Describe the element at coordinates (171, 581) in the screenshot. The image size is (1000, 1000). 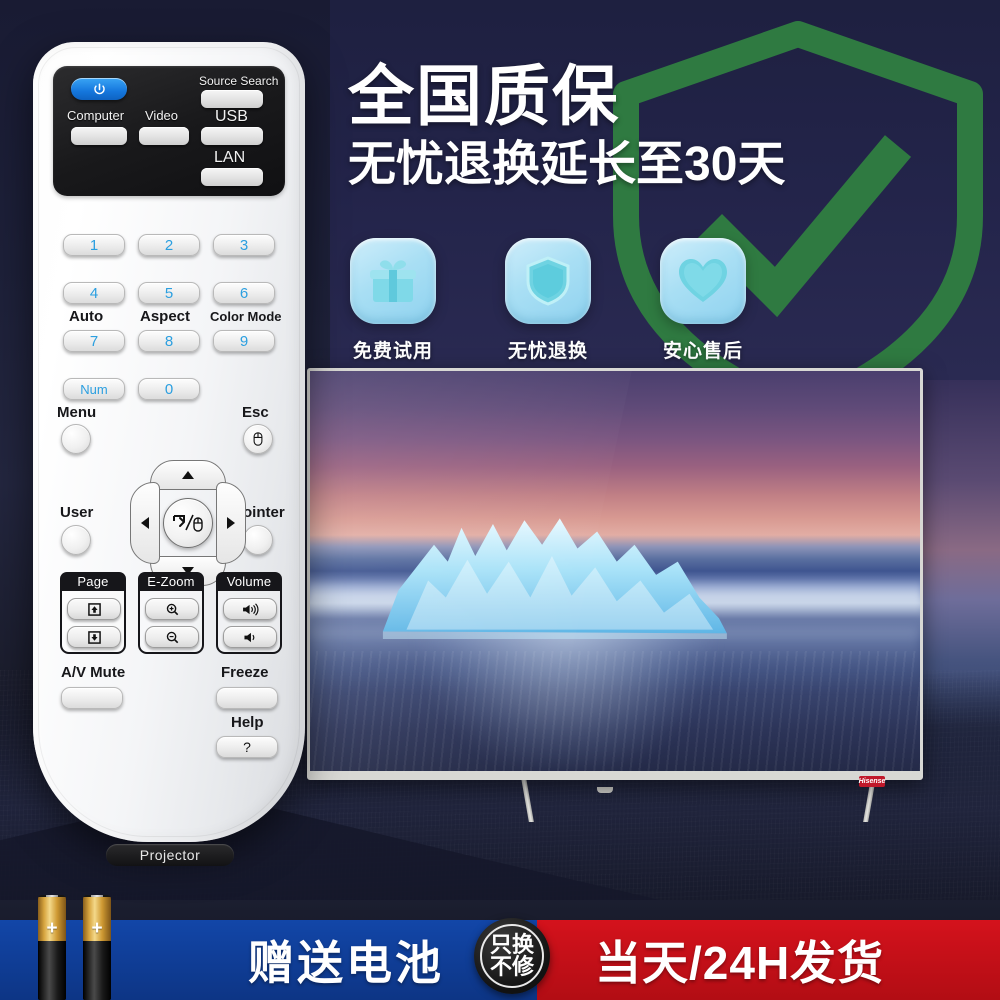
I see `ezoom-group-title: E-Zoom` at that location.